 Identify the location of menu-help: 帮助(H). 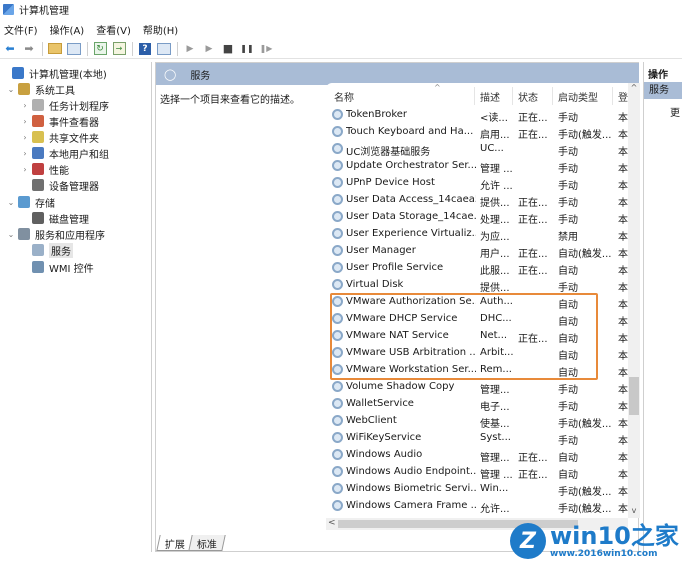
(160, 29).